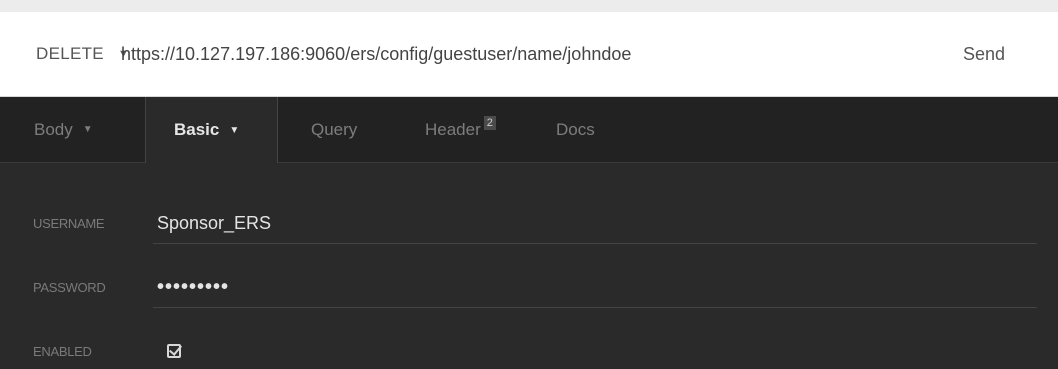  Describe the element at coordinates (595, 243) in the screenshot. I see `username-underline` at that location.